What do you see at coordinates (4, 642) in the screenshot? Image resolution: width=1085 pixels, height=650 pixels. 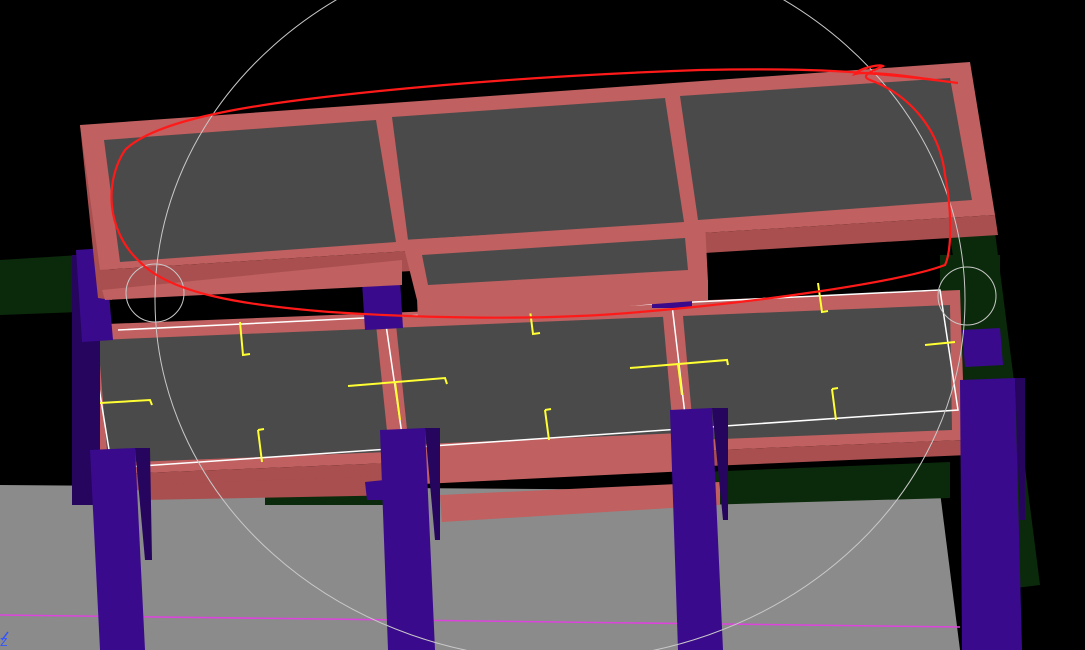 I see `axis-z-label: Z` at bounding box center [4, 642].